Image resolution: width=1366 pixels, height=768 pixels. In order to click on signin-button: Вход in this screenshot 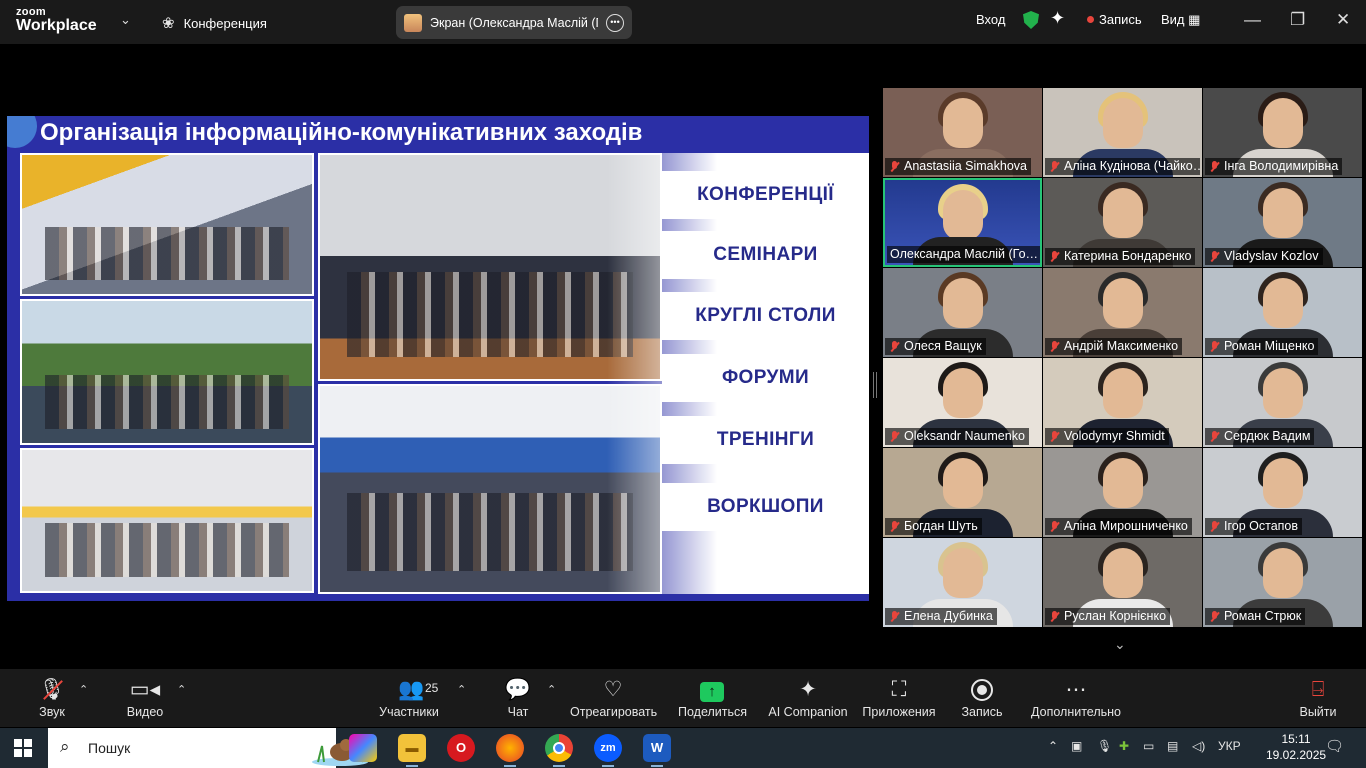, I will do `click(990, 19)`.